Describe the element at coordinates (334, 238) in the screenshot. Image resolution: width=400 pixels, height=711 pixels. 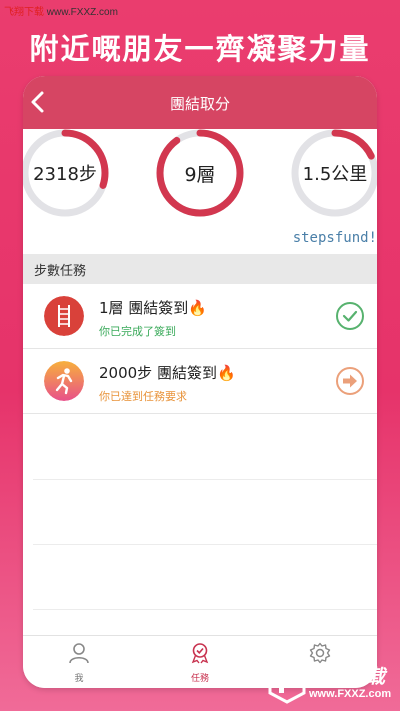
I see `overlay-watermark: stepsfund!` at that location.